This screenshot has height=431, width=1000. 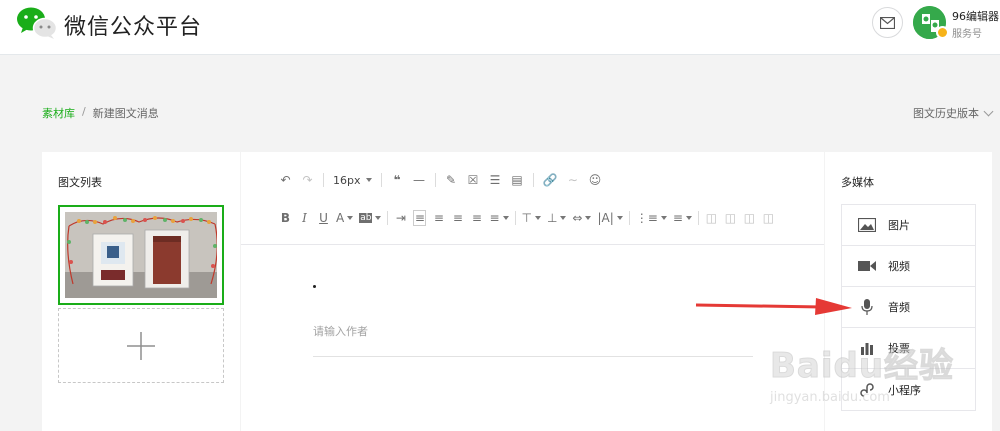 I want to click on baidu-watermark: Baidu经验 jingyan.baidu.com, so click(x=884, y=384).